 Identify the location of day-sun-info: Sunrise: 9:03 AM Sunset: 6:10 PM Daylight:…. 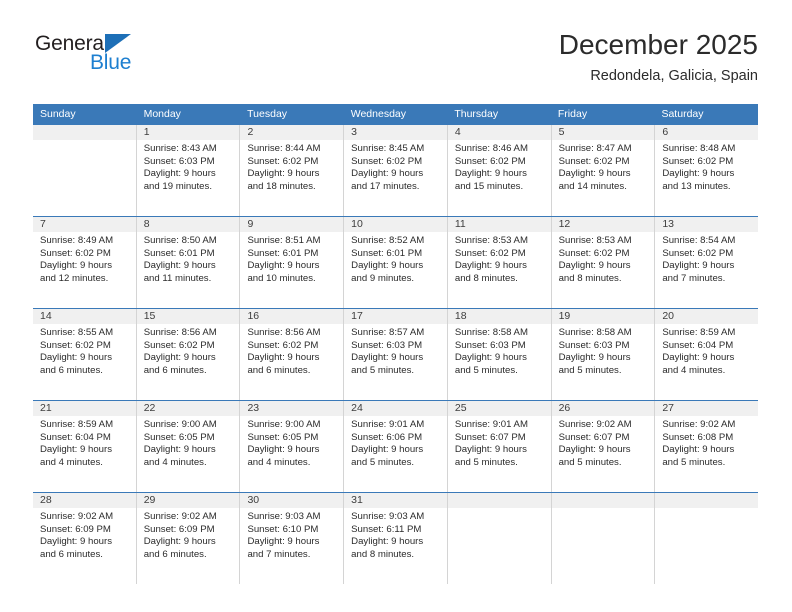
(291, 534).